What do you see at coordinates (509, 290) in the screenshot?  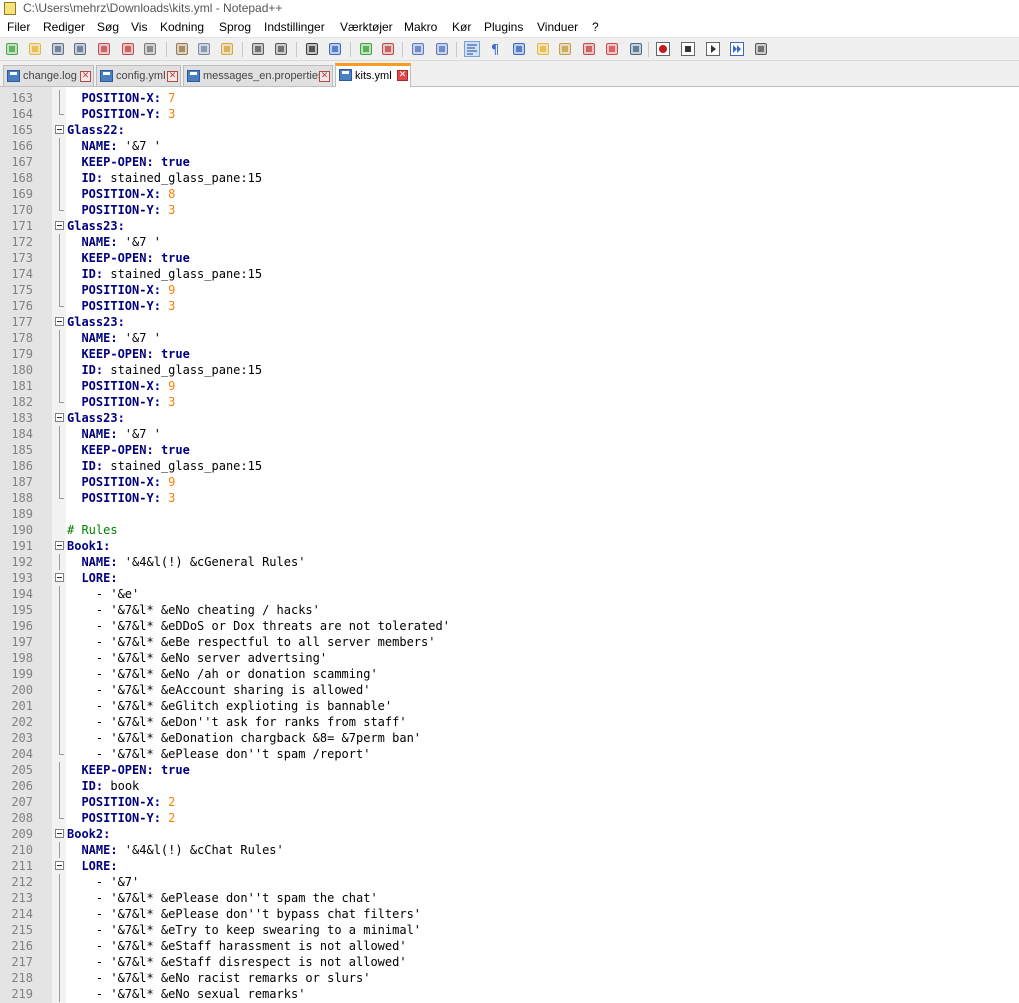 I see `code-line: 175 POSITION-X: 9` at bounding box center [509, 290].